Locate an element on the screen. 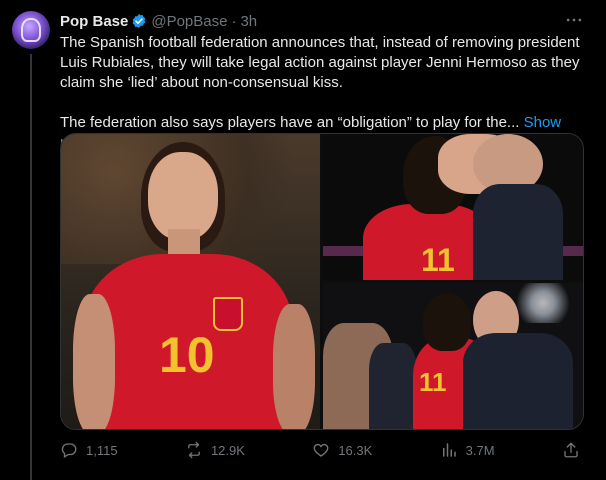 This screenshot has height=480, width=606. spain-crest is located at coordinates (228, 314).